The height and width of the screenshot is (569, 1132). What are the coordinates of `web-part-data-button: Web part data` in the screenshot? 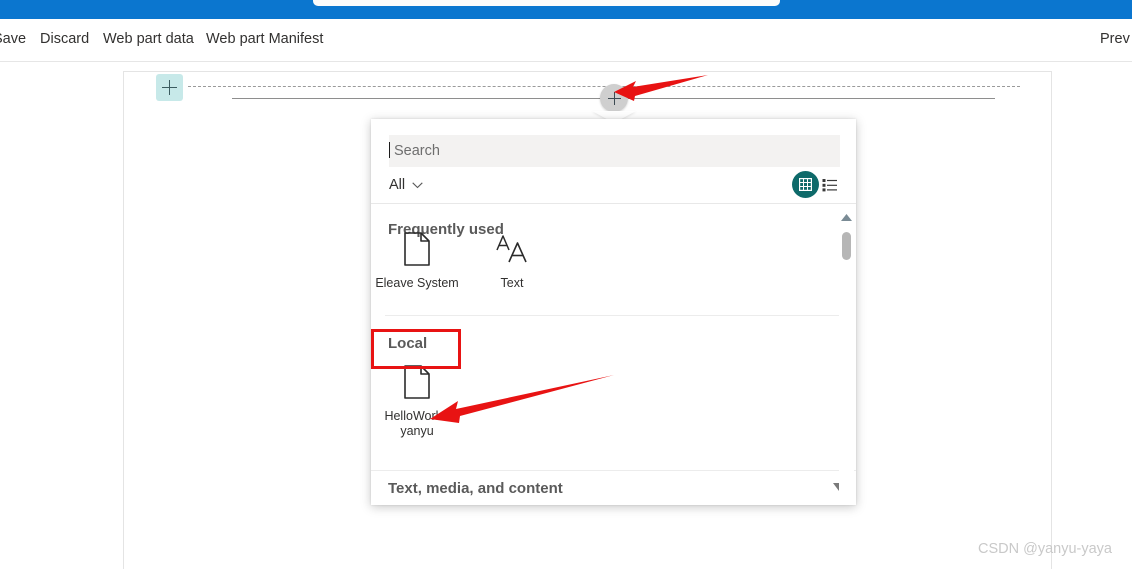 It's located at (148, 39).